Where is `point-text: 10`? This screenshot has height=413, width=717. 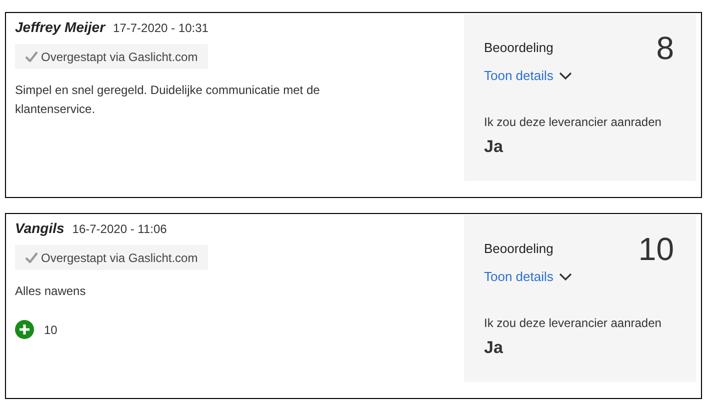
point-text: 10 is located at coordinates (51, 330).